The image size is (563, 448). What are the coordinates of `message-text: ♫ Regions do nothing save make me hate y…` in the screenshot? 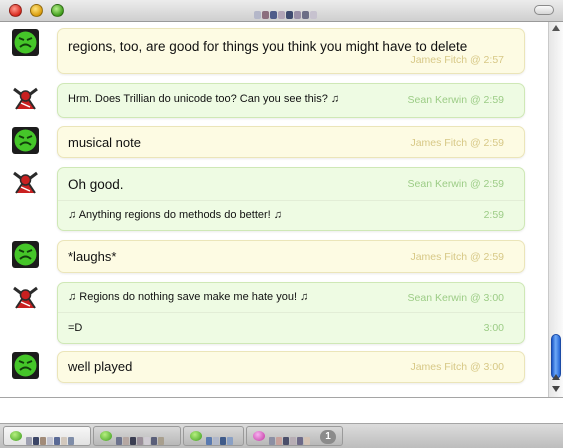 It's located at (188, 297).